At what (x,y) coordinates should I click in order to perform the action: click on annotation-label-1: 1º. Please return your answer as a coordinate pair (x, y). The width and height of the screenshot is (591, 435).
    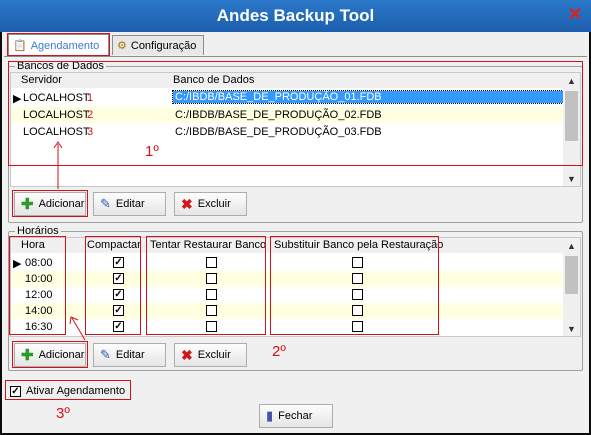
    Looking at the image, I should click on (152, 151).